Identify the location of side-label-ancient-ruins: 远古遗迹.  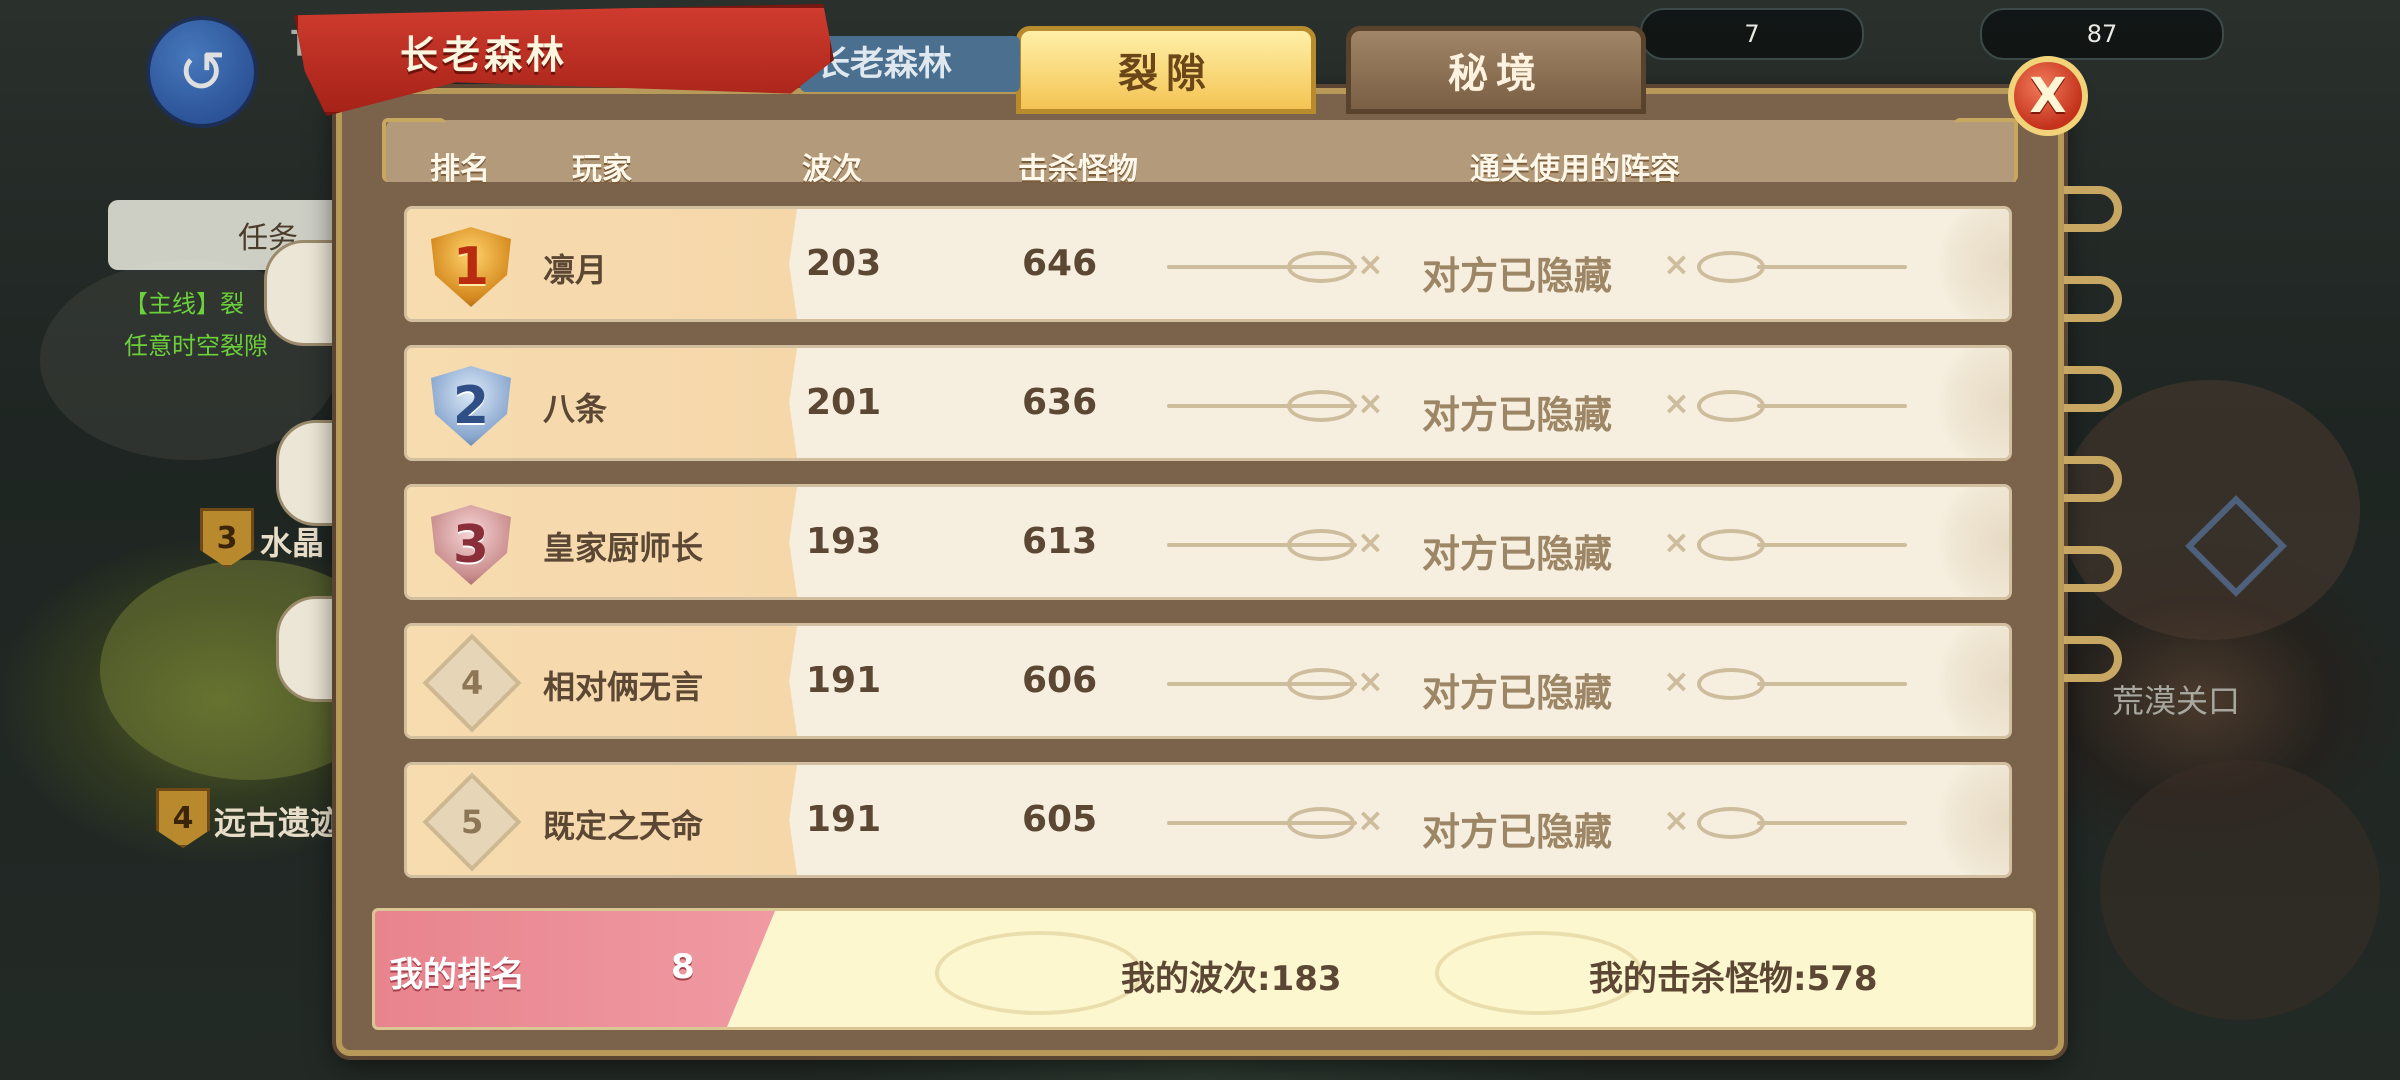
(278, 821).